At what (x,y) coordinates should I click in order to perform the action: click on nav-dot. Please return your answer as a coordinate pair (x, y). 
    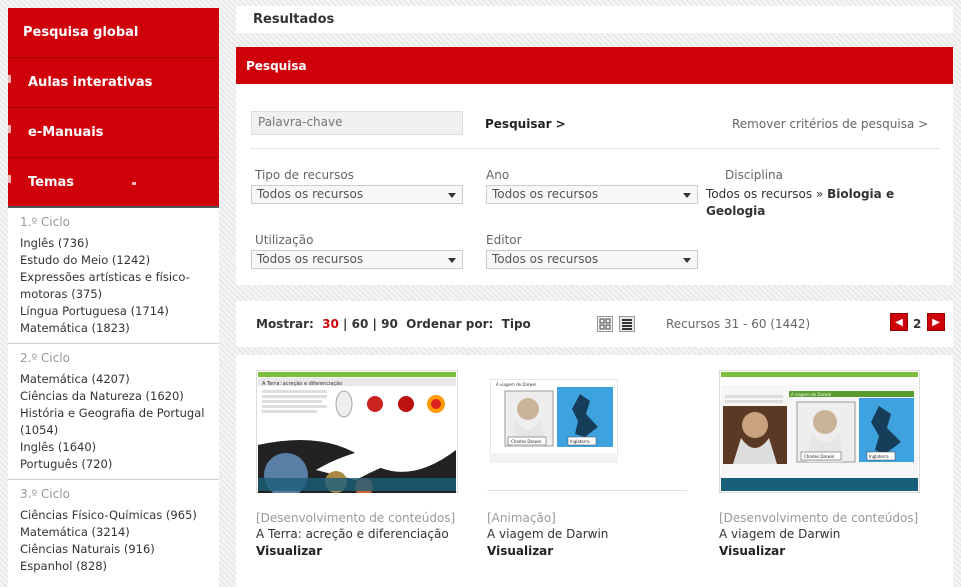
    Looking at the image, I should click on (134, 183).